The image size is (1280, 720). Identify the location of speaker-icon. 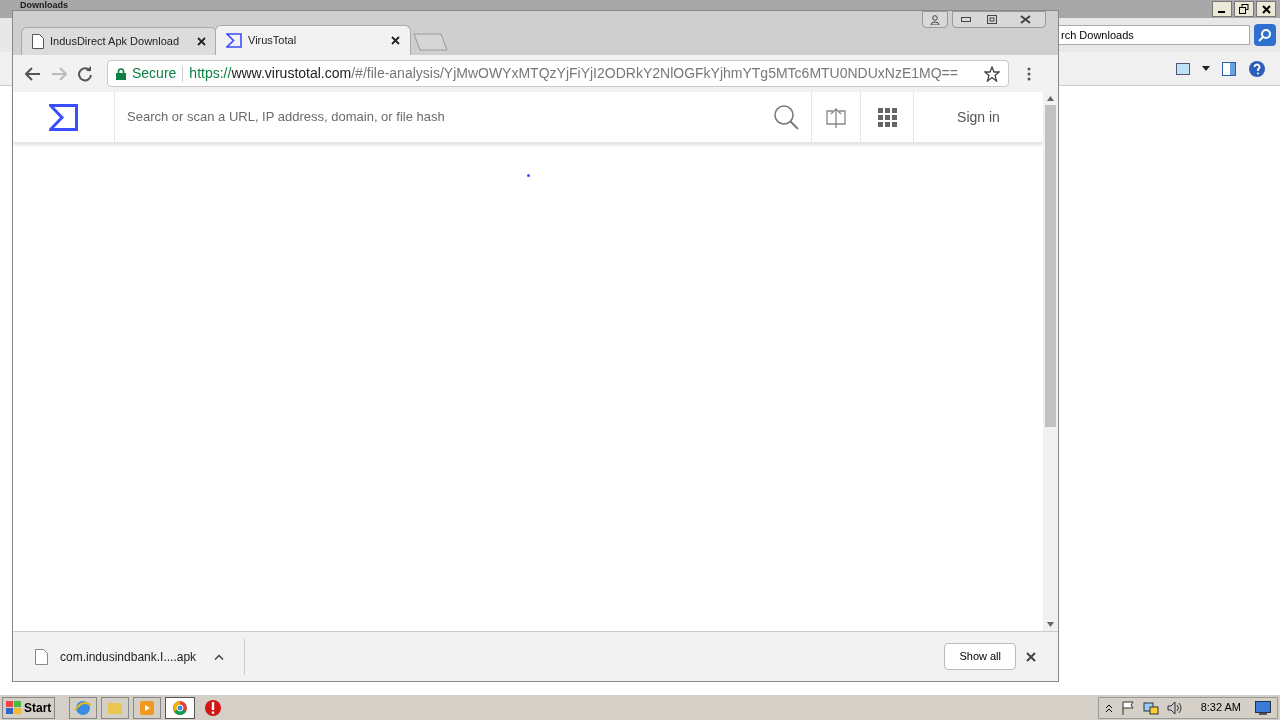
(1174, 707).